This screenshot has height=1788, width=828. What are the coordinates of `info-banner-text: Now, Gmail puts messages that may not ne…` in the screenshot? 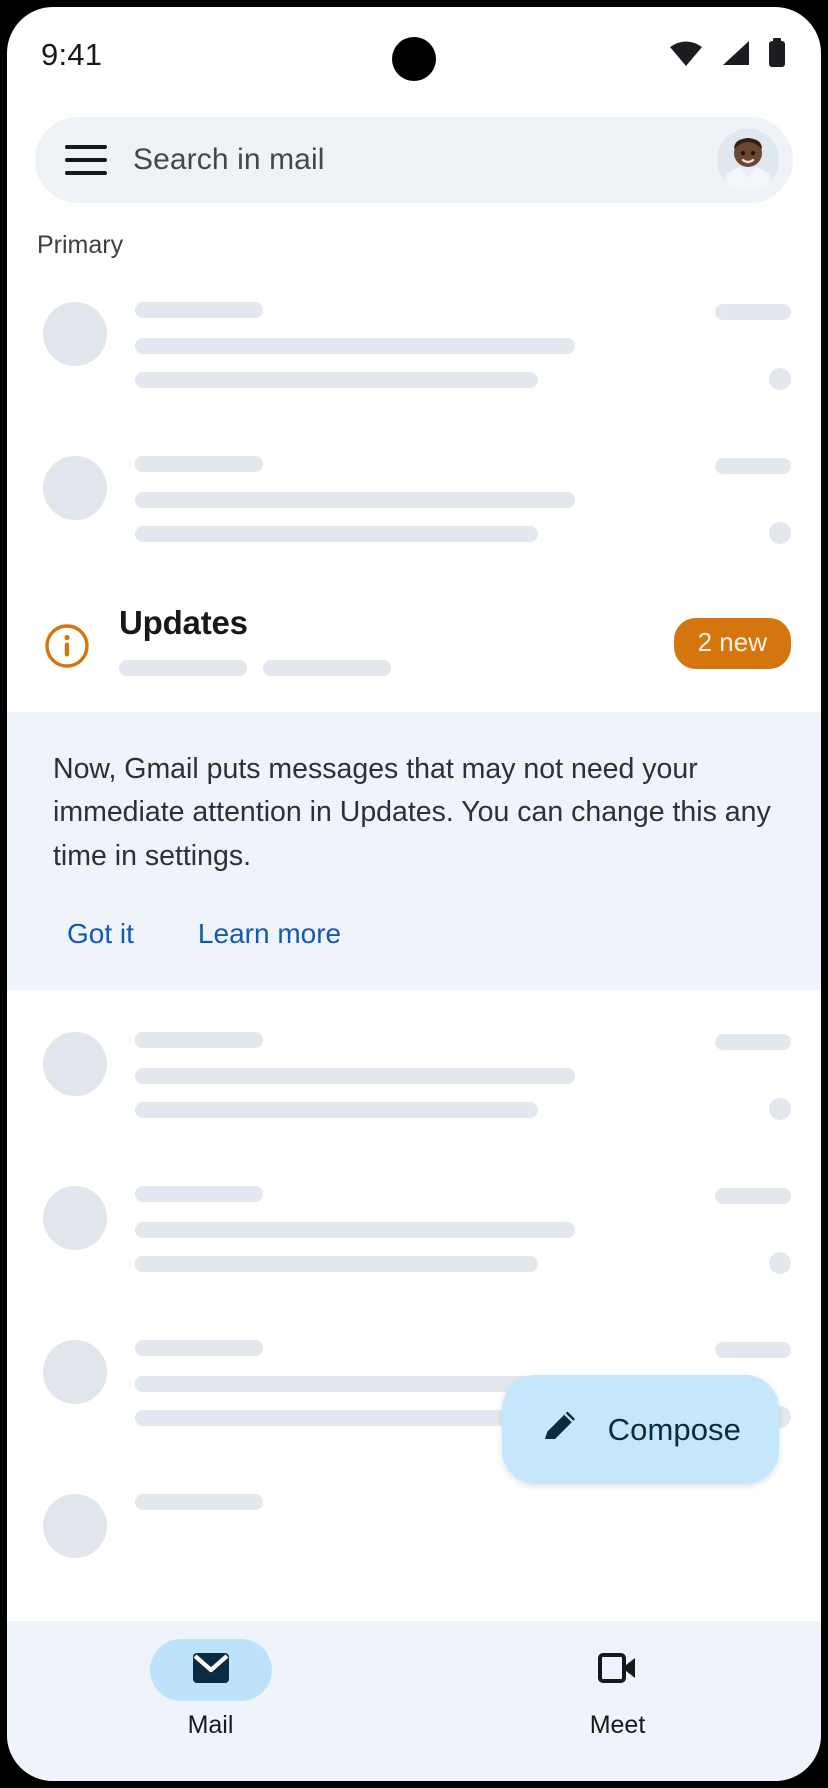 It's located at (412, 812).